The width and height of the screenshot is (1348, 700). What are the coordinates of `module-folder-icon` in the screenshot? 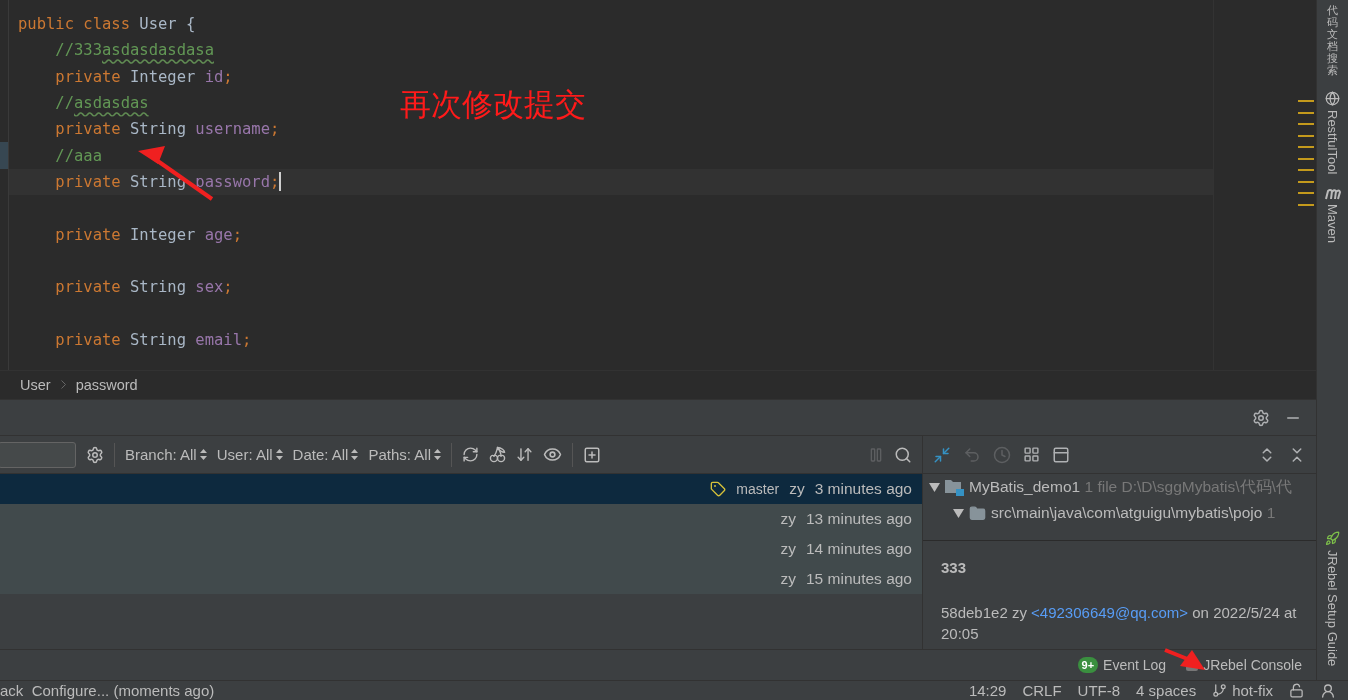 It's located at (954, 487).